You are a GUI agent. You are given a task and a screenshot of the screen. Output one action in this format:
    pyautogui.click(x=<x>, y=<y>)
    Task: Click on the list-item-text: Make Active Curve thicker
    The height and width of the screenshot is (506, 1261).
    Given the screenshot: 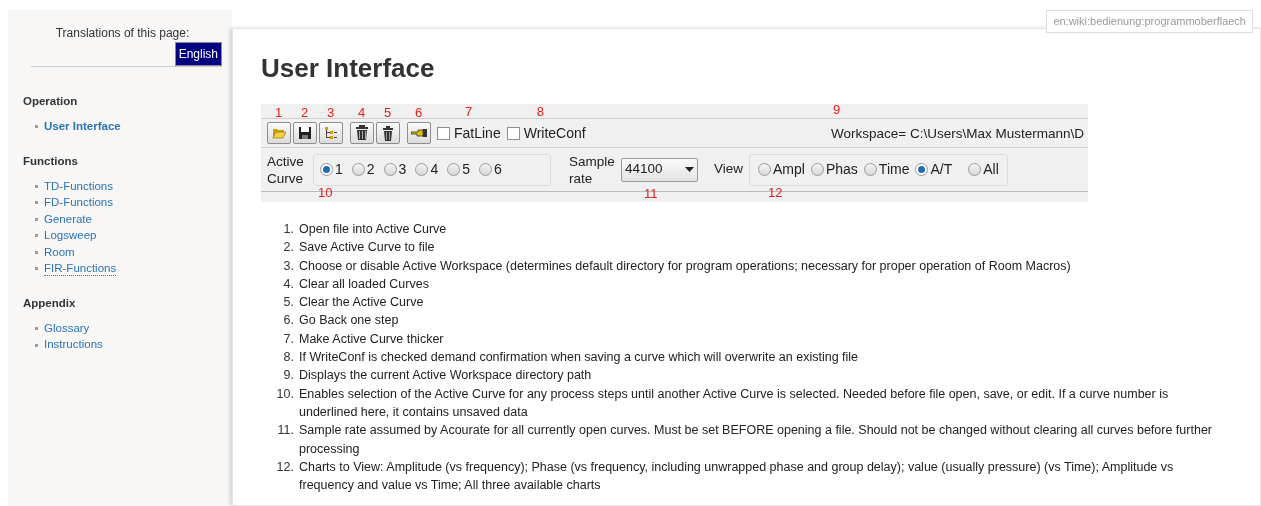 What is the action you would take?
    pyautogui.click(x=371, y=339)
    